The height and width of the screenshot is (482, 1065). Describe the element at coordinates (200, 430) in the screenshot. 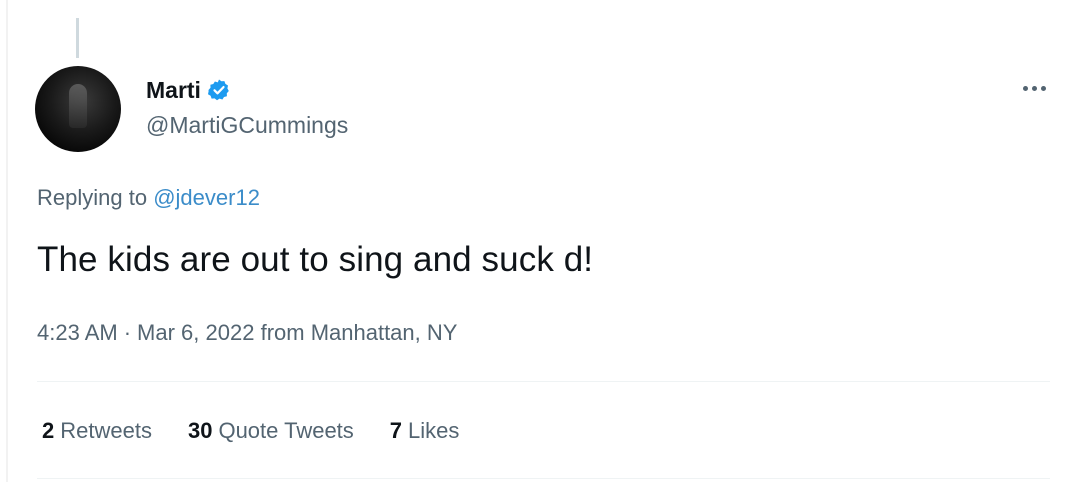

I see `quote-tweets-count: 30` at that location.